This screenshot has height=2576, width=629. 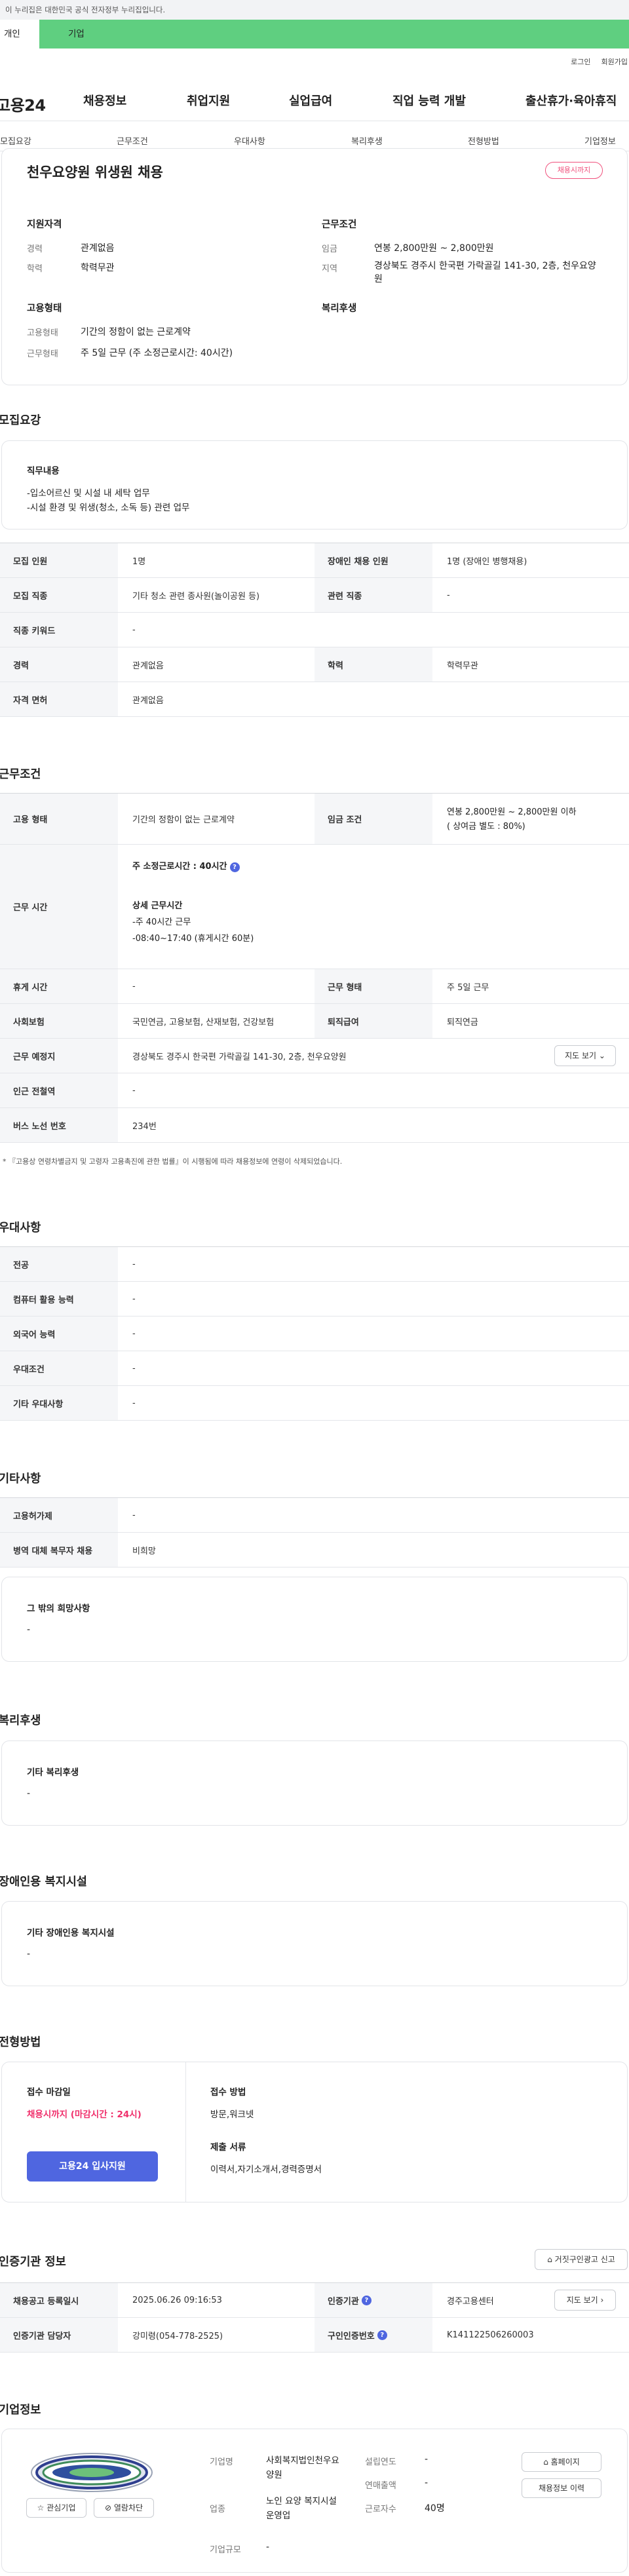 I want to click on wage-value: 연봉 2,800만원 ~ 2,800만원, so click(x=434, y=248).